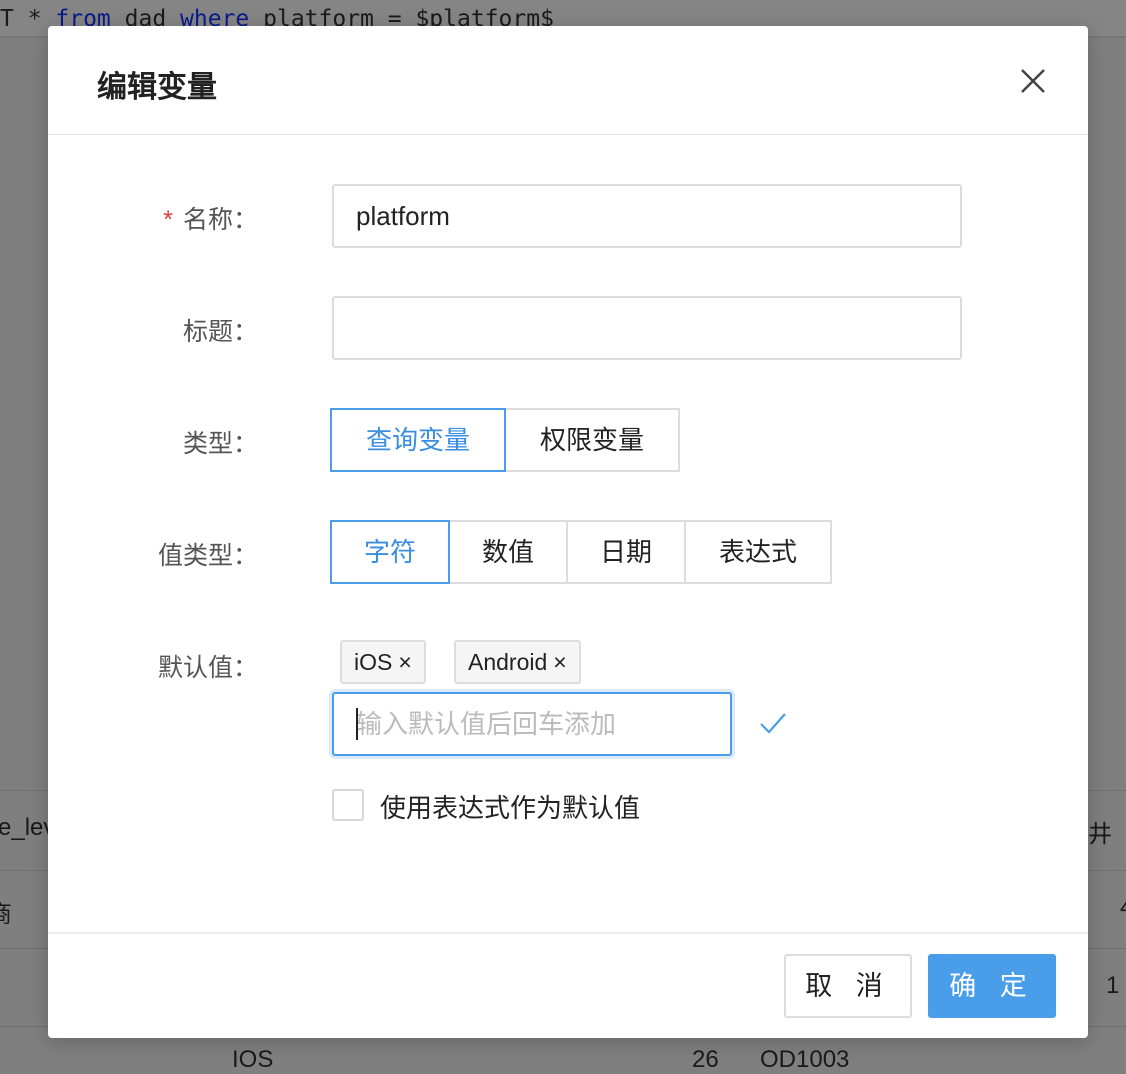 The width and height of the screenshot is (1126, 1074). What do you see at coordinates (207, 668) in the screenshot?
I see `default-label: 默认值：` at bounding box center [207, 668].